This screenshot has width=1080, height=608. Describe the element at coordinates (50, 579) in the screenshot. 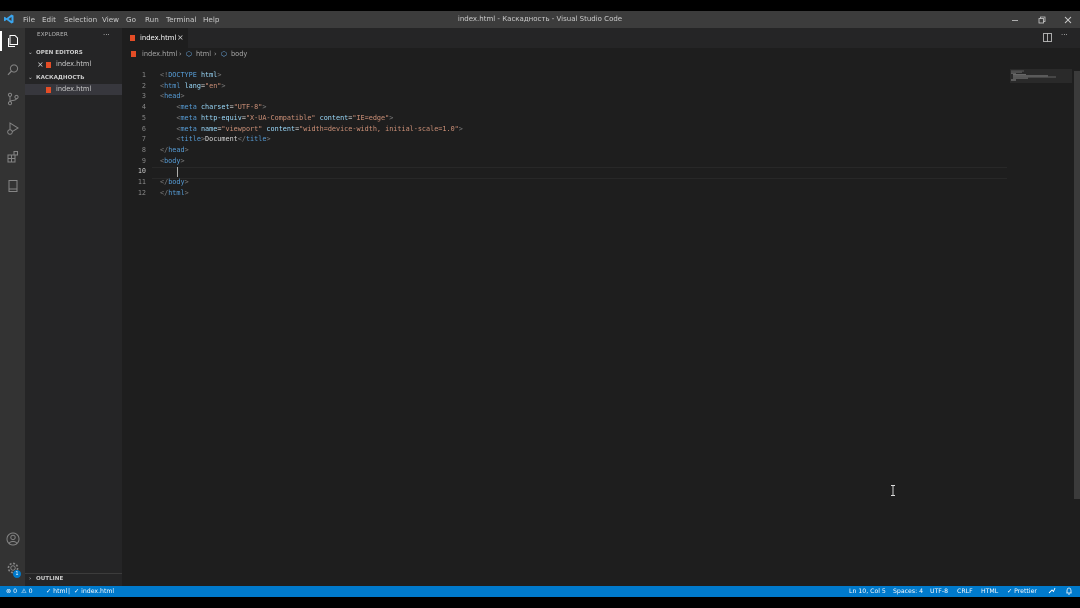

I see `outline-title: OUTLINE` at that location.